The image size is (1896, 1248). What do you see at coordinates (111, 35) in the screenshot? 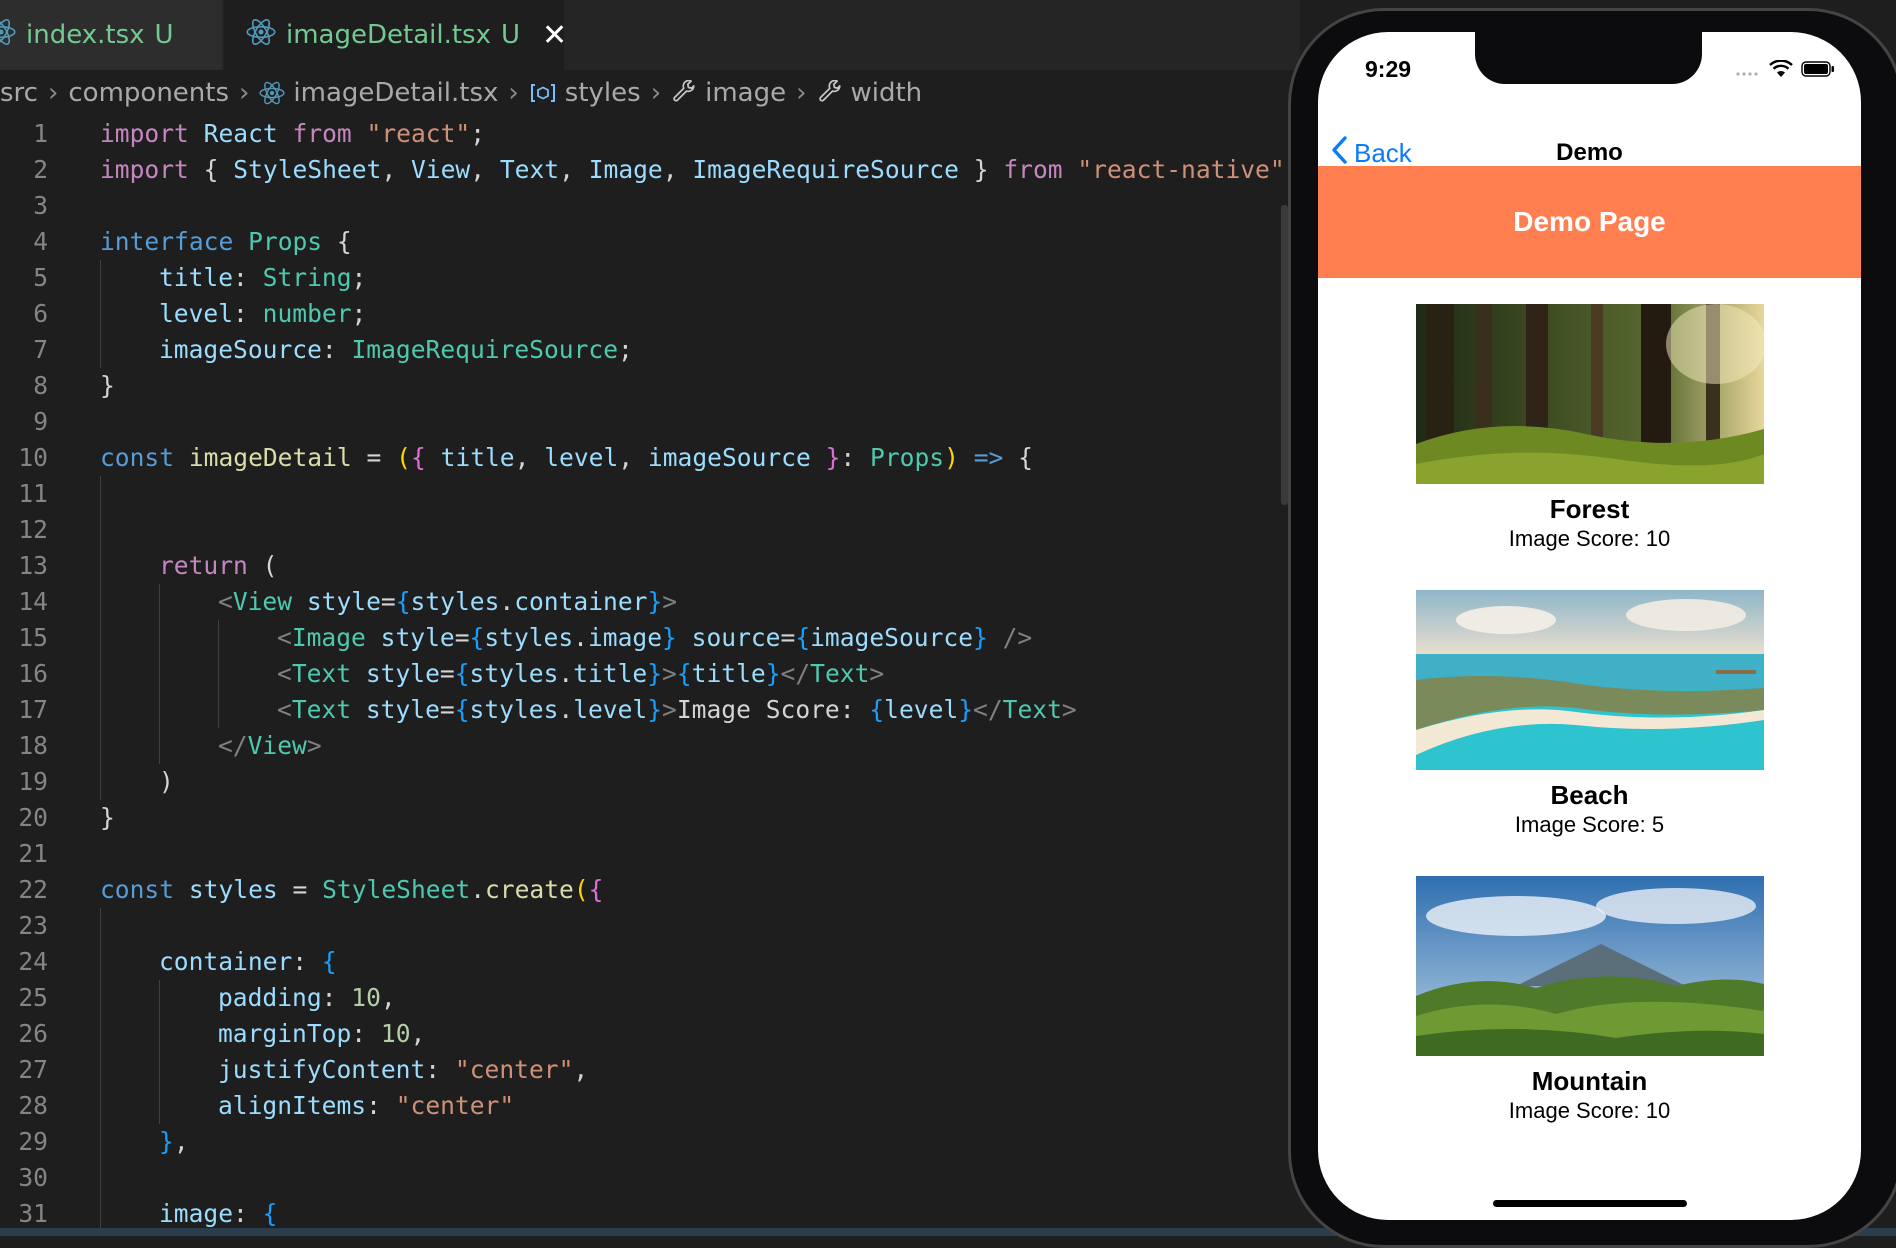
I see `tab-index-tsx: index.tsx U` at bounding box center [111, 35].